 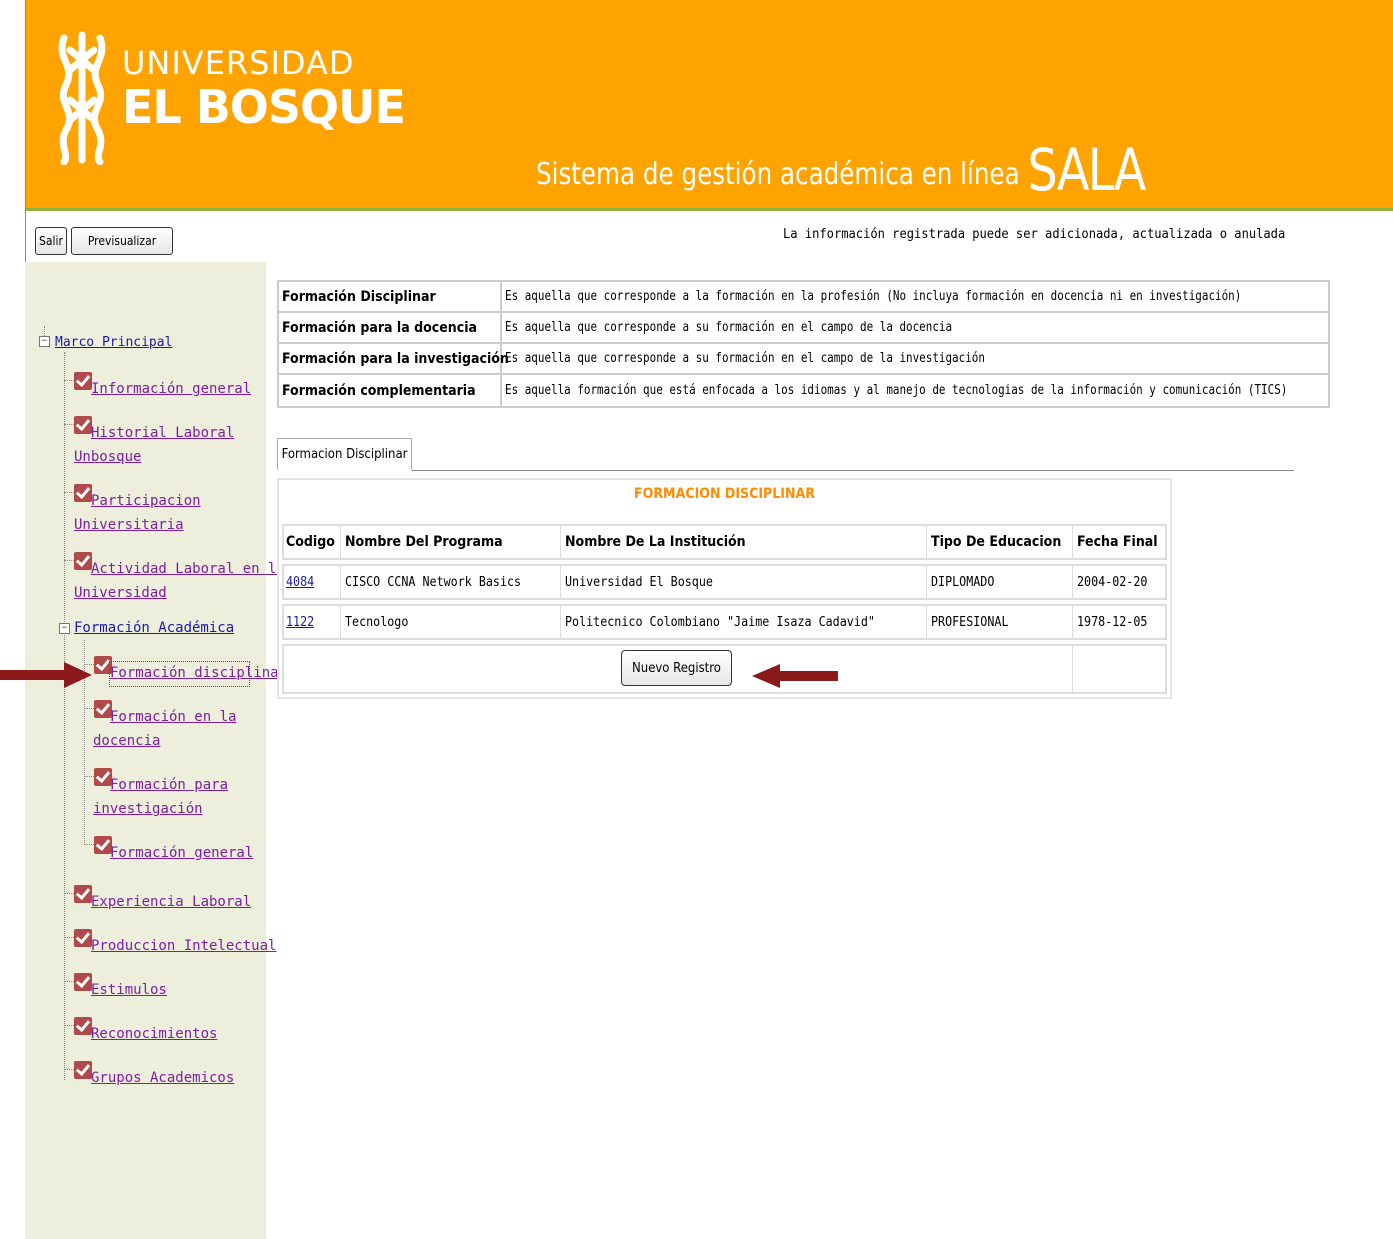 I want to click on cell-institucion-text: Universidad El Bosque, so click(x=639, y=582).